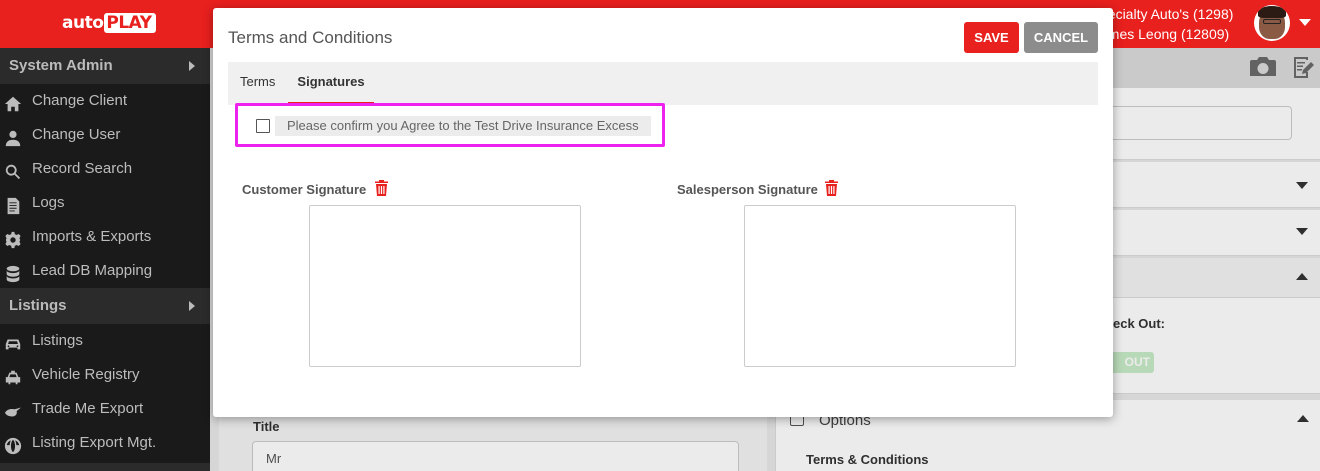  I want to click on sidebar-item-label: Change User, so click(76, 134).